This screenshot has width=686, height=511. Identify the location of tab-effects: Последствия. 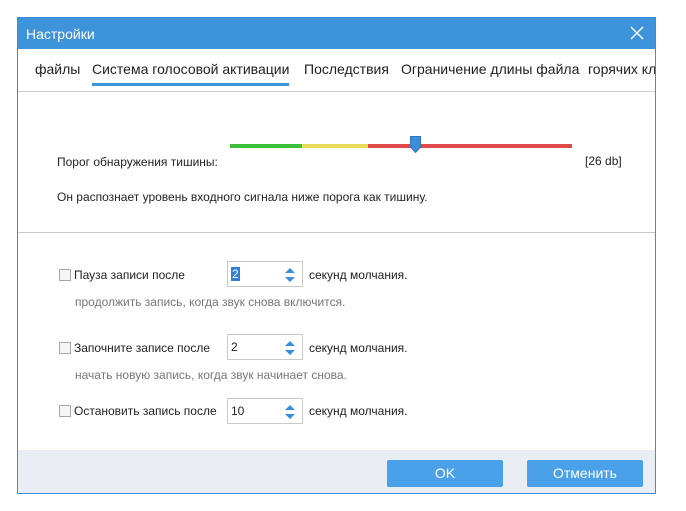
(346, 73).